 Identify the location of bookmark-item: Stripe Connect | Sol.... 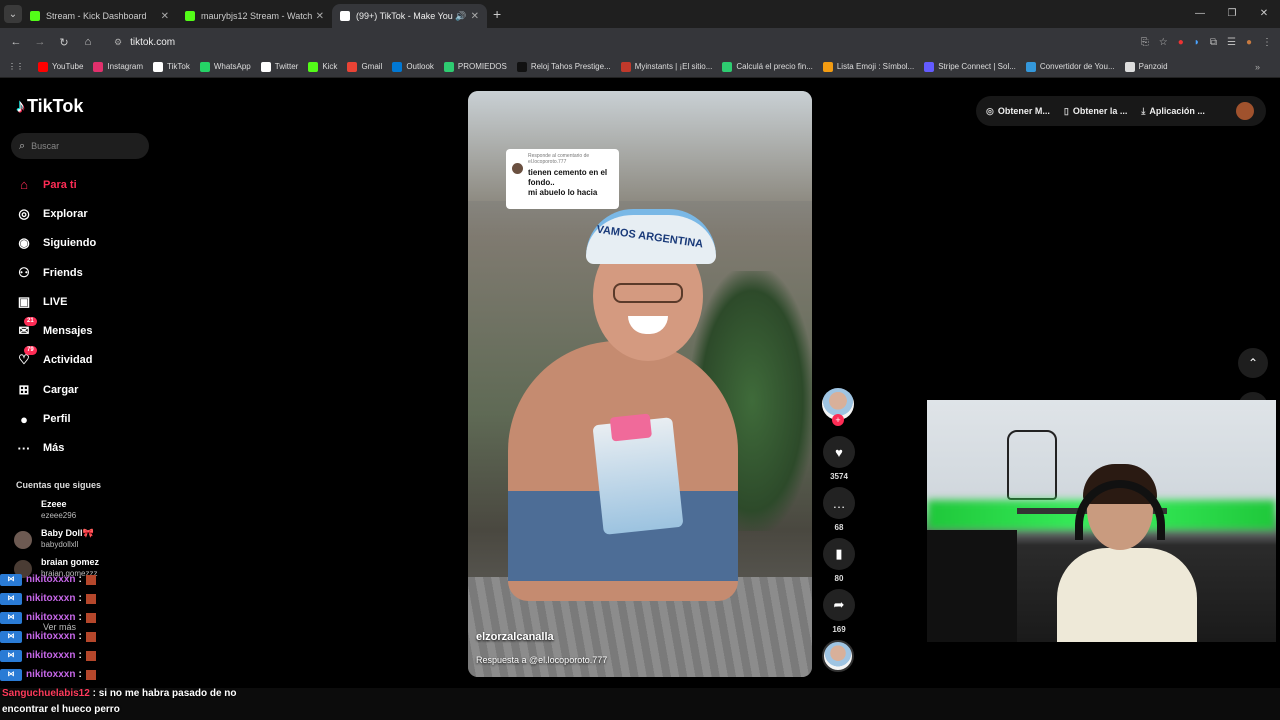
(970, 66).